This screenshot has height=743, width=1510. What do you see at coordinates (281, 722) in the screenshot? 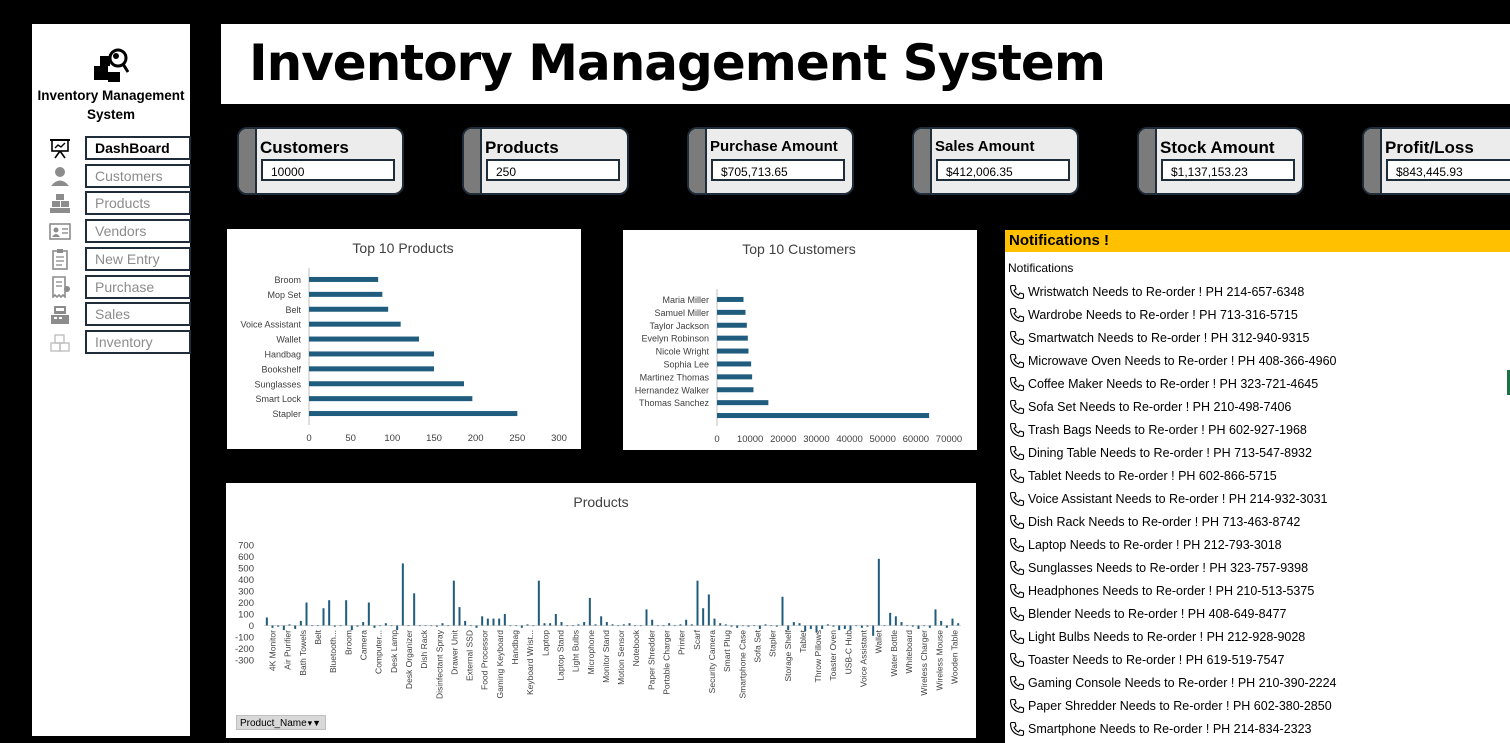
I see `product-name-filter-button: Product_Name ▾▼` at bounding box center [281, 722].